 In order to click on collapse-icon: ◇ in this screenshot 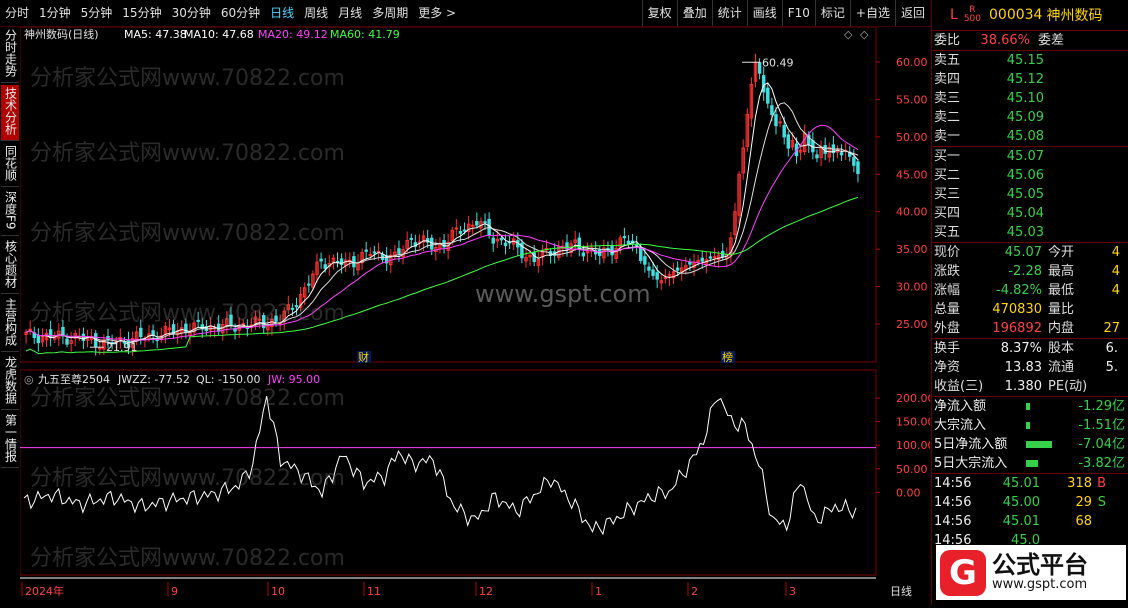, I will do `click(864, 34)`.